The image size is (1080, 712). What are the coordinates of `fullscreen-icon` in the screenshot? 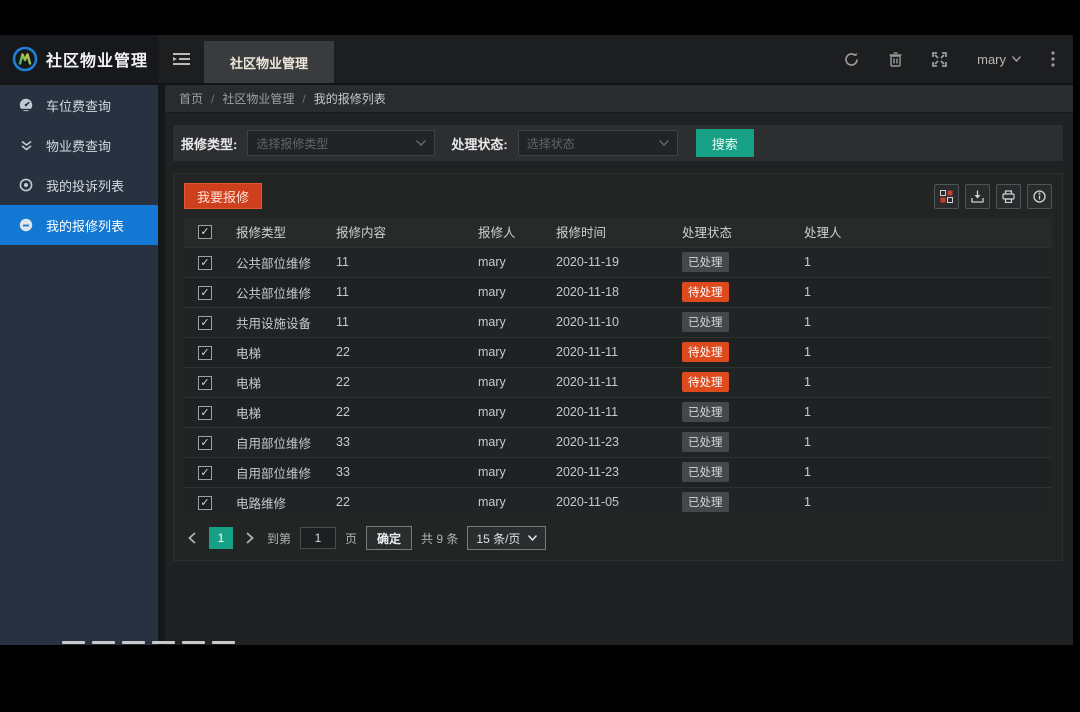 It's located at (940, 59).